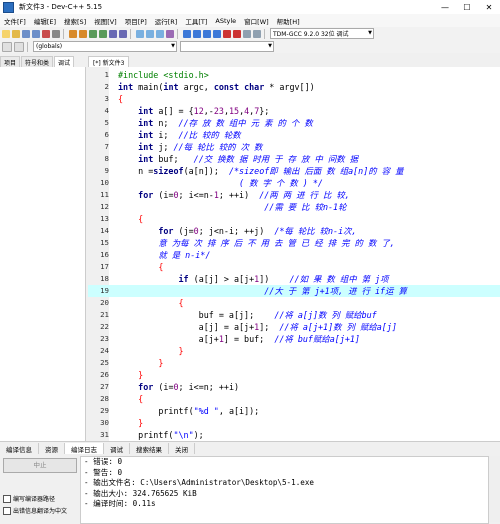 This screenshot has height=524, width=500. What do you see at coordinates (106, 158) in the screenshot?
I see `line-number: 8` at bounding box center [106, 158].